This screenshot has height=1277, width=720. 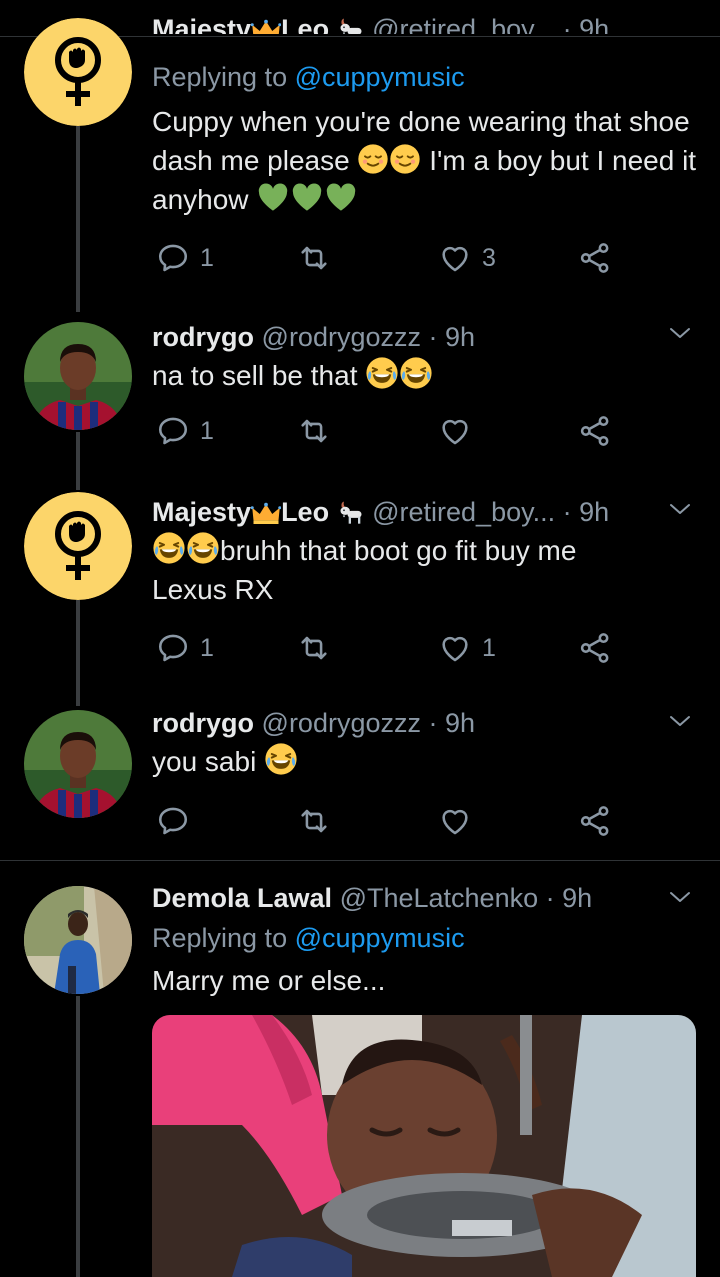 What do you see at coordinates (204, 761) in the screenshot?
I see `tweet-text-part: you sabi` at bounding box center [204, 761].